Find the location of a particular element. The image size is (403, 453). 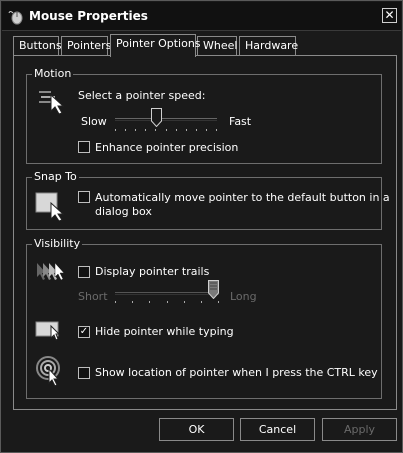

pointer-trail-length-slider is located at coordinates (167, 293).